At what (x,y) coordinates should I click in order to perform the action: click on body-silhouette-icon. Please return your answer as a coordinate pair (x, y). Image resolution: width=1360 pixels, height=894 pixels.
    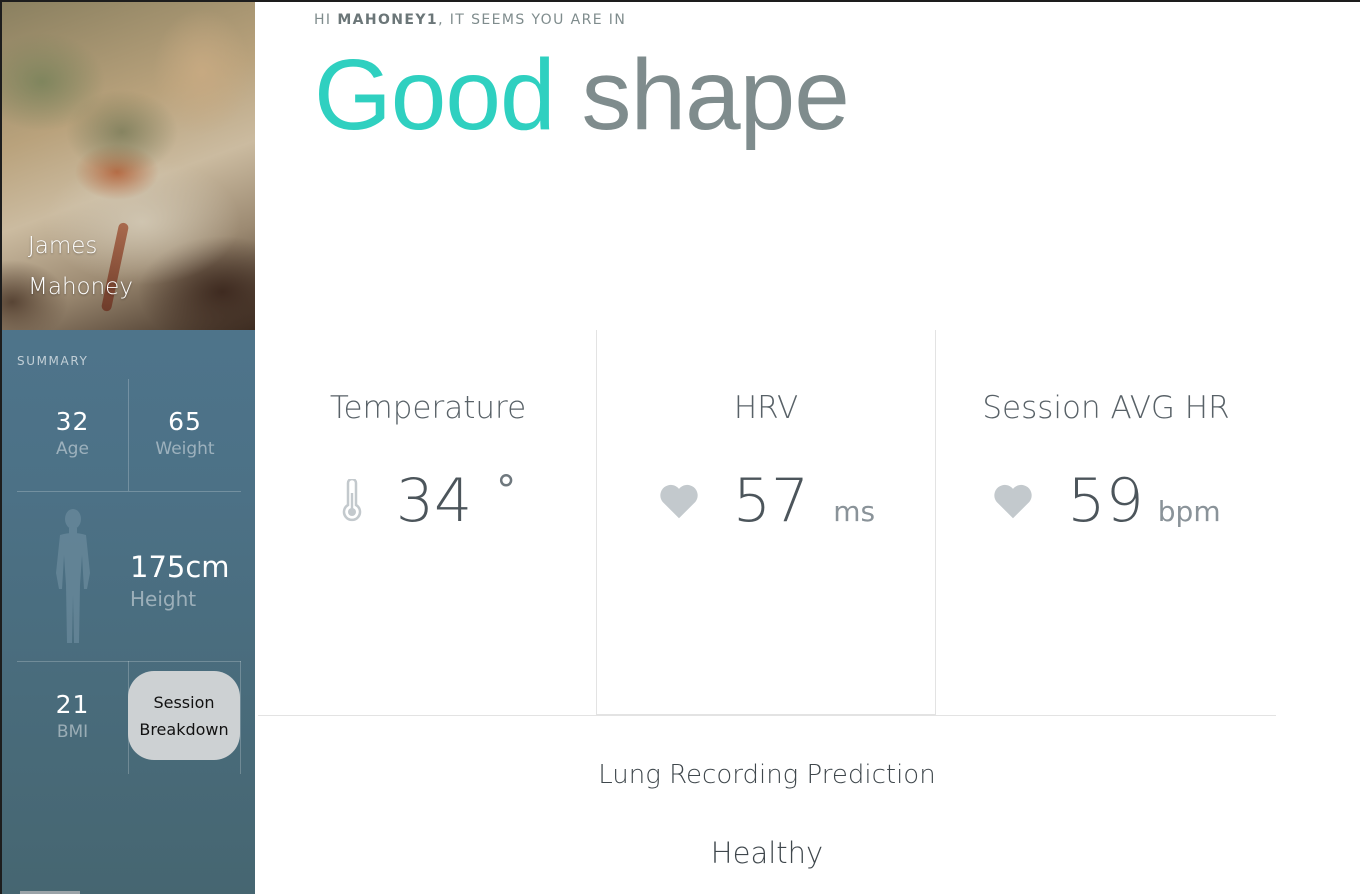
    Looking at the image, I should click on (73, 576).